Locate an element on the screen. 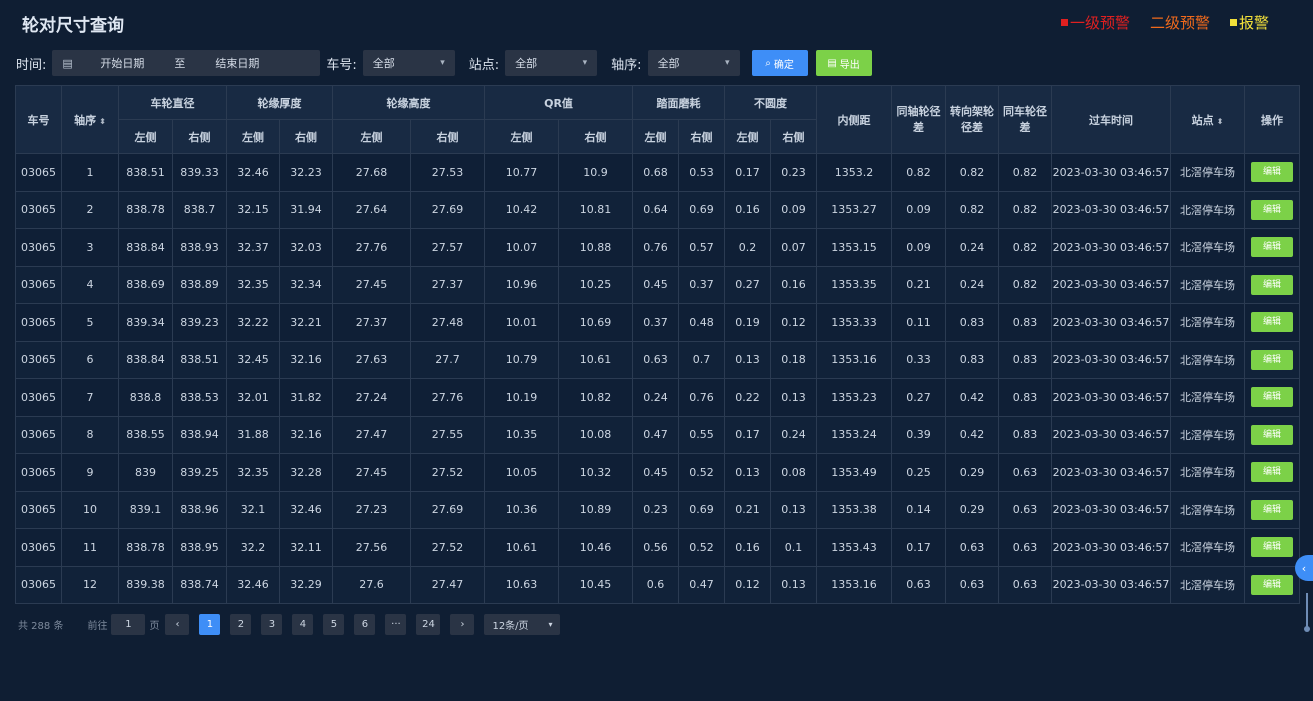 This screenshot has height=701, width=1313. legend-level2-label: 二级预警 is located at coordinates (1179, 23).